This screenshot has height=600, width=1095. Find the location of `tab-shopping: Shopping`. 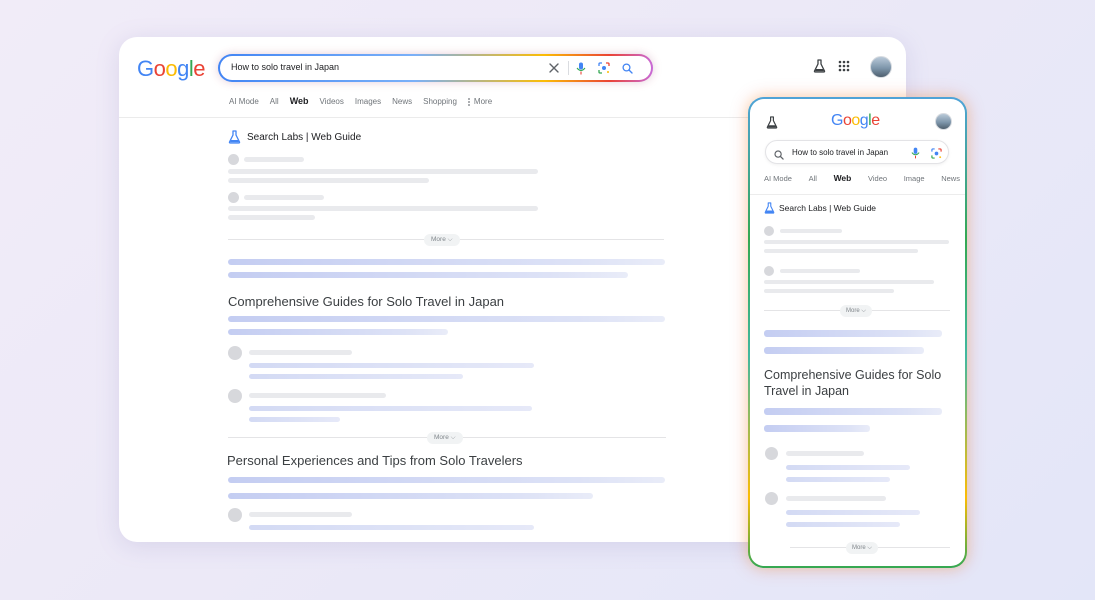

tab-shopping: Shopping is located at coordinates (440, 101).